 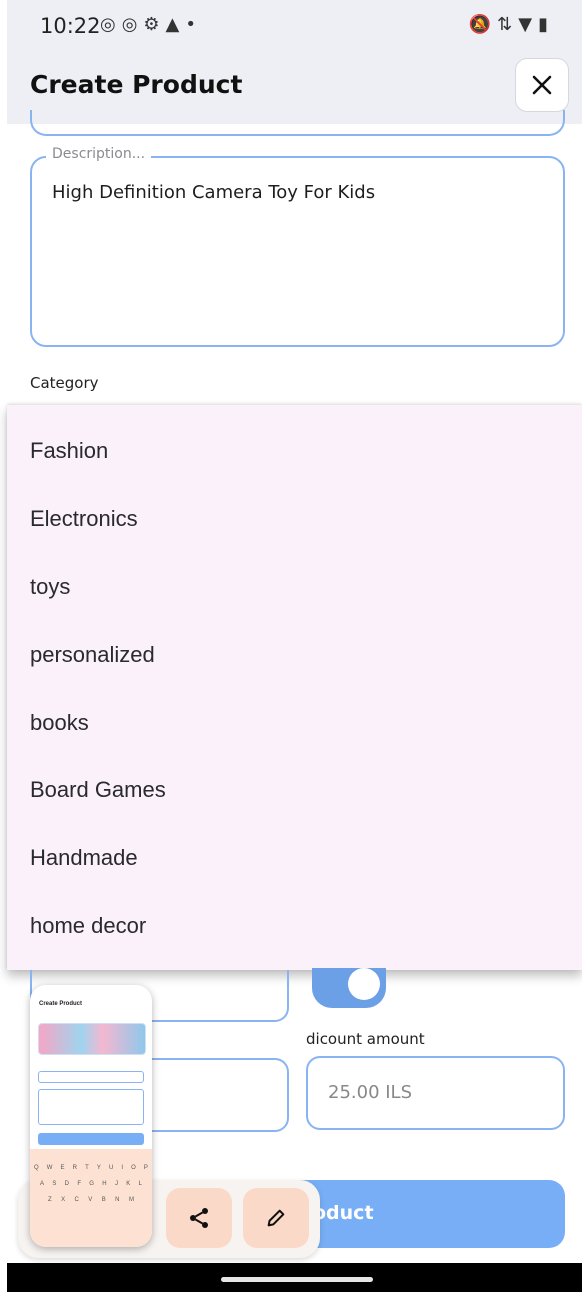 I want to click on keyboard-key: W, so click(x=49, y=1168).